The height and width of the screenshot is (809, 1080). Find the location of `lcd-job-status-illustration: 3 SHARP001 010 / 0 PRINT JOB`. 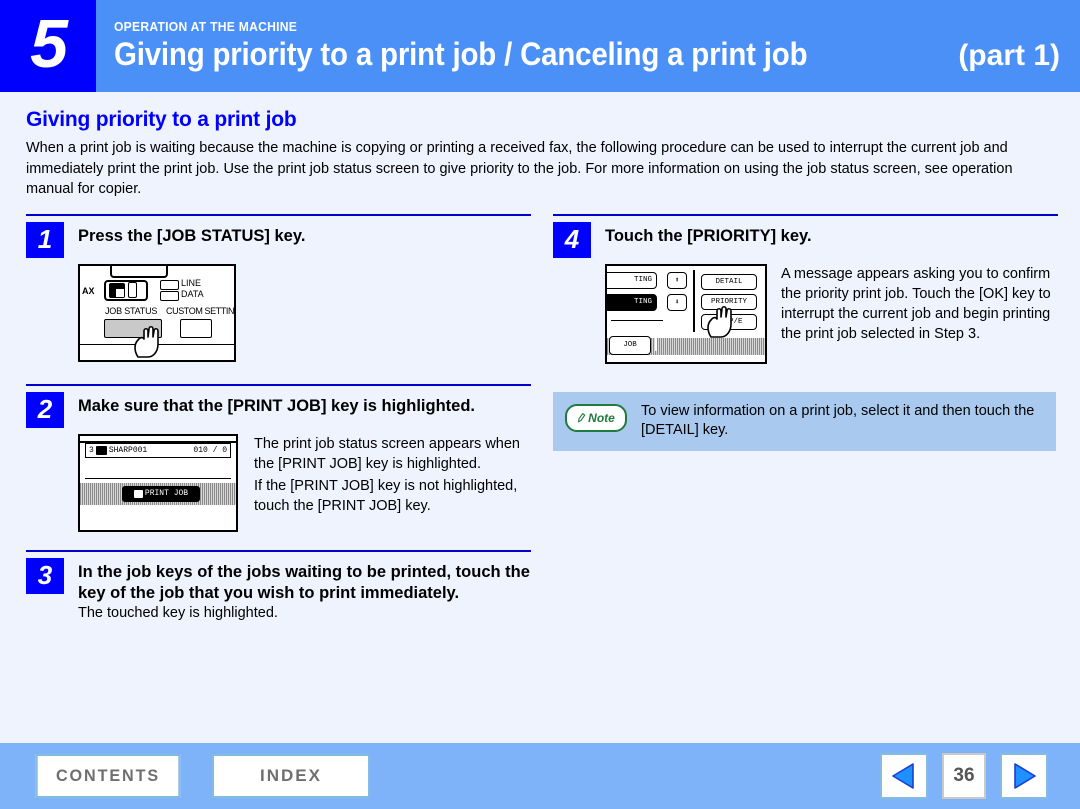

lcd-job-status-illustration: 3 SHARP001 010 / 0 PRINT JOB is located at coordinates (158, 482).